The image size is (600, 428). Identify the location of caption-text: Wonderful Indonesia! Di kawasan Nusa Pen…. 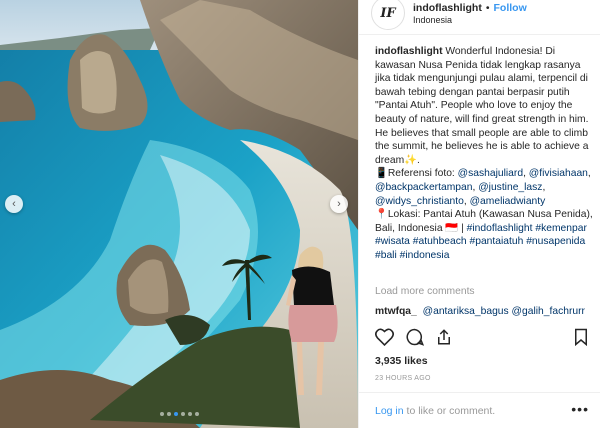
(482, 106).